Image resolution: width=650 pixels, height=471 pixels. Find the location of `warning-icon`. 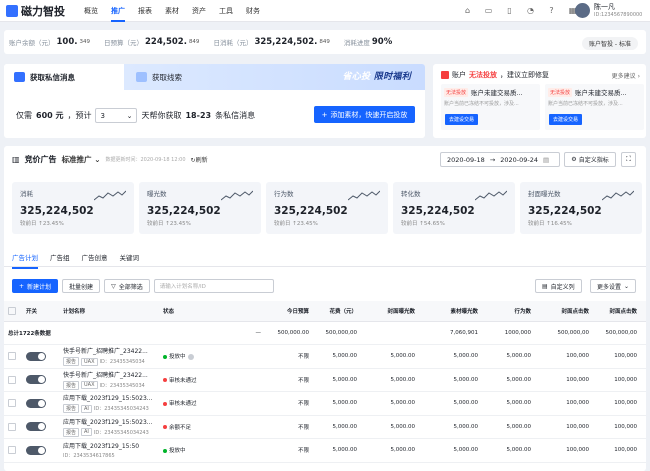

warning-icon is located at coordinates (445, 75).